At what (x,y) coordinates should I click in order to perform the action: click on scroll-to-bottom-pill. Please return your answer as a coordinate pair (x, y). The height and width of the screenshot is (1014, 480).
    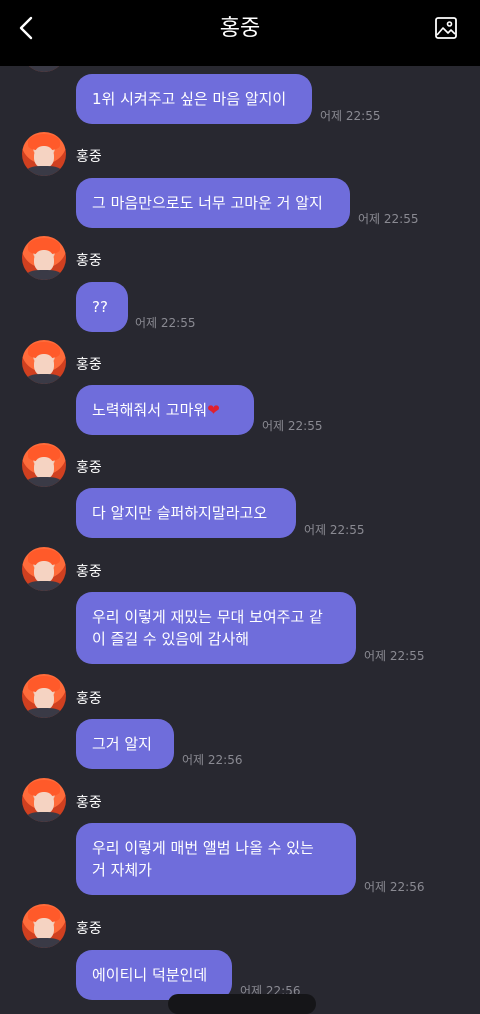
    Looking at the image, I should click on (242, 1004).